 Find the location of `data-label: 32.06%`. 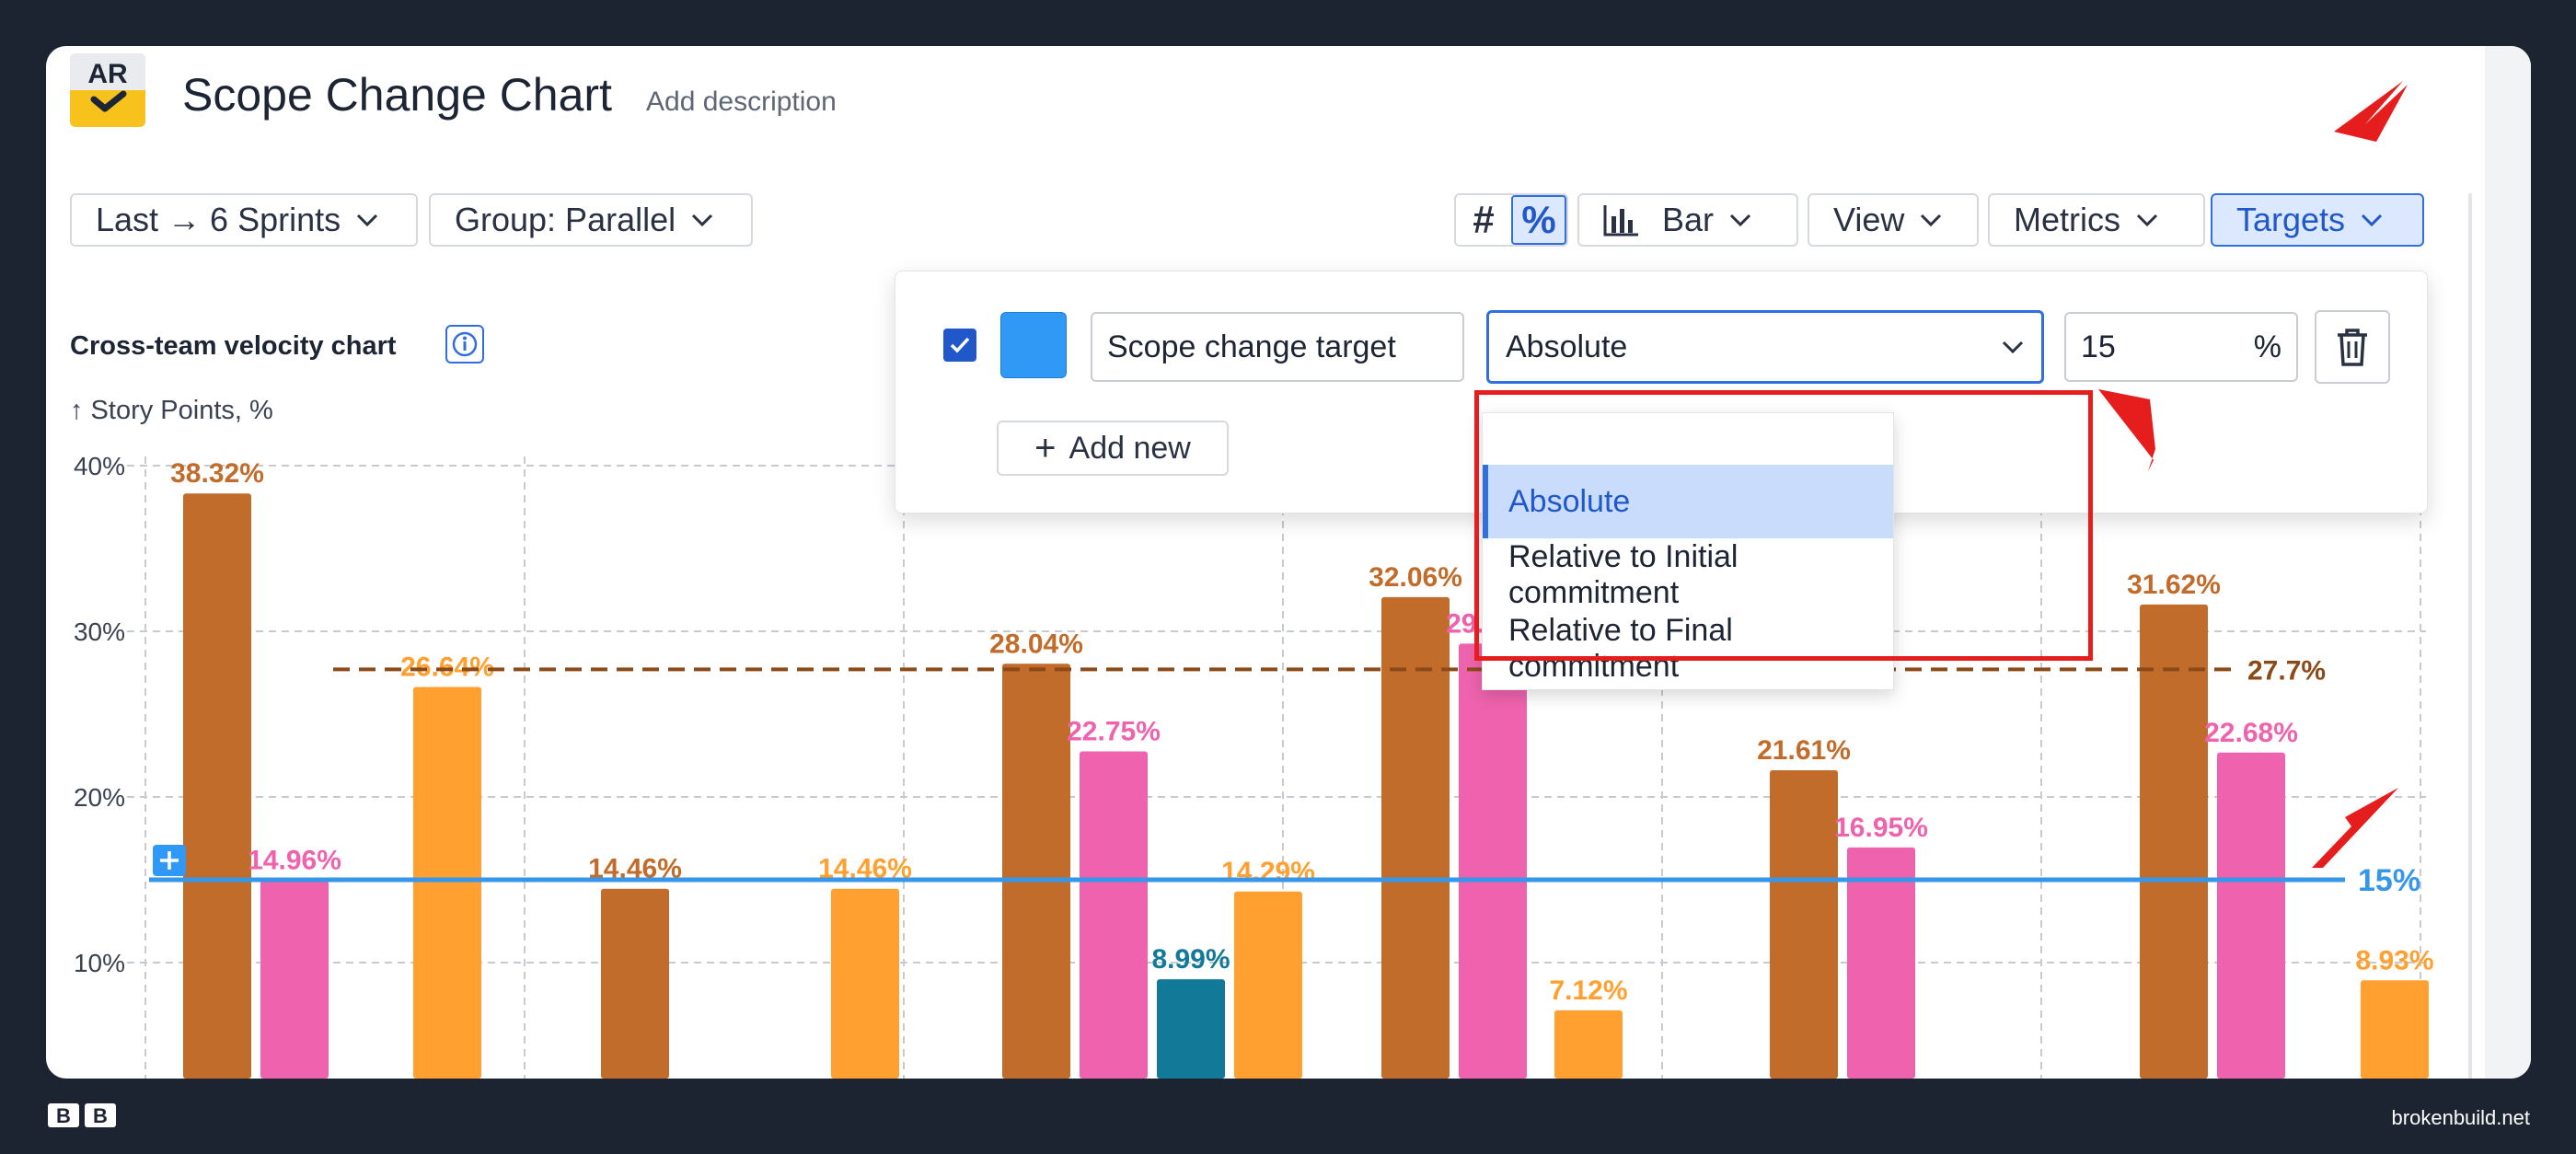

data-label: 32.06% is located at coordinates (1416, 577).